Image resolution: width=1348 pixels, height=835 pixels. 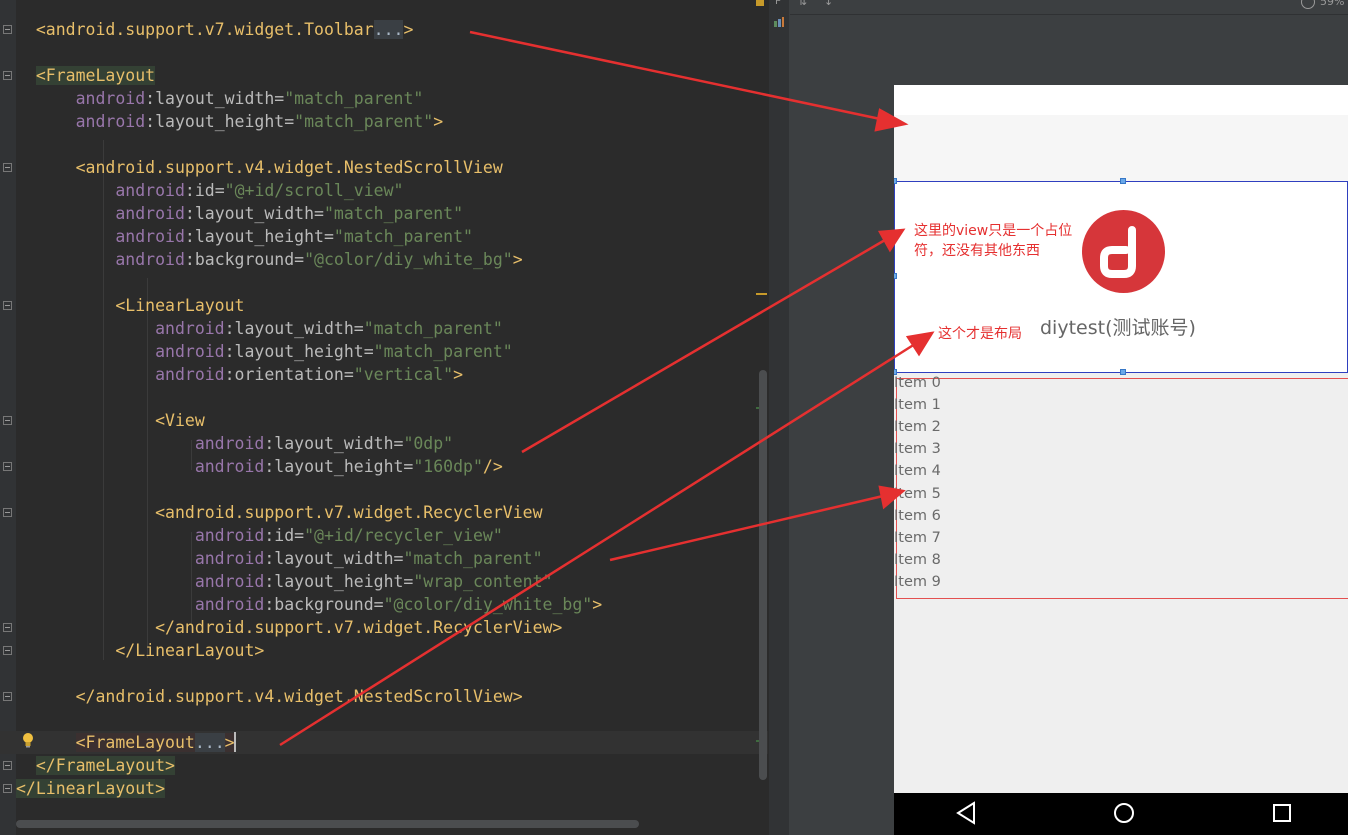 I want to click on editor-gutter, so click(x=8, y=417).